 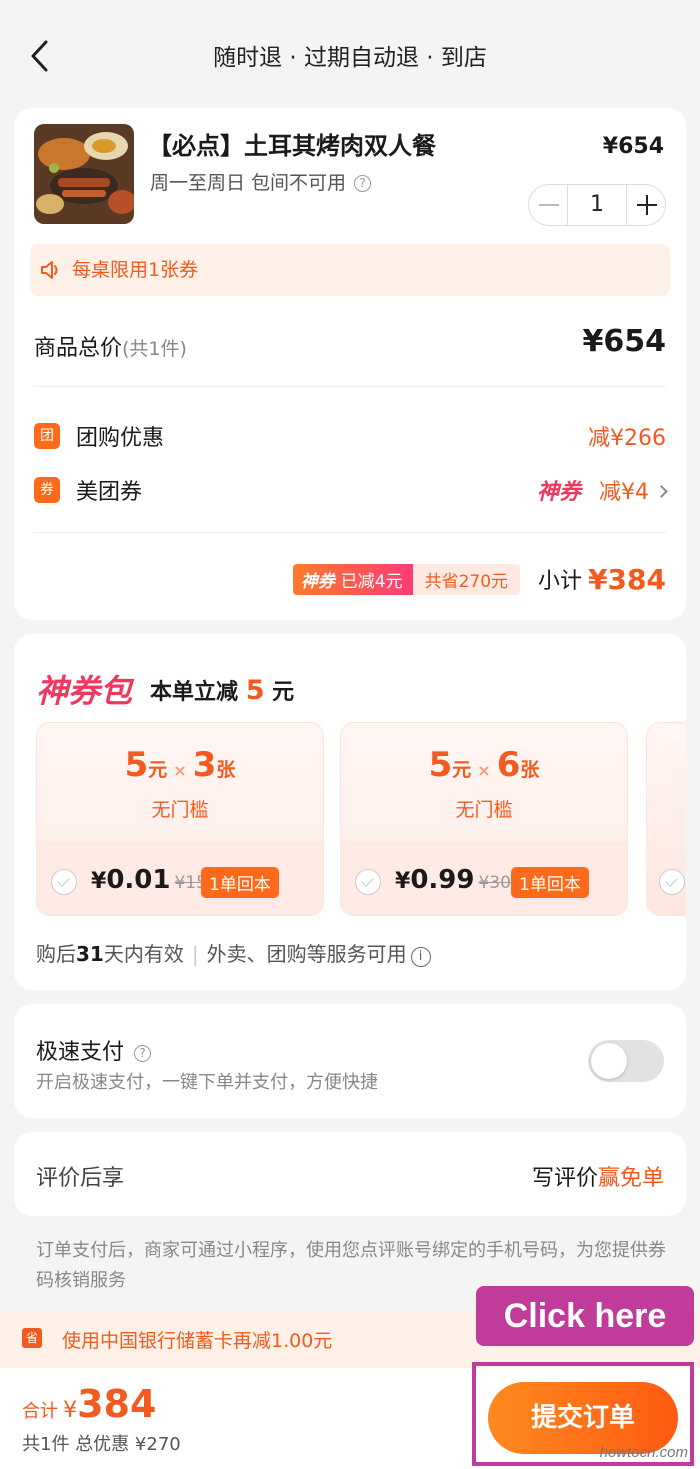 What do you see at coordinates (643, 1452) in the screenshot?
I see `watermark: howtocn.com` at bounding box center [643, 1452].